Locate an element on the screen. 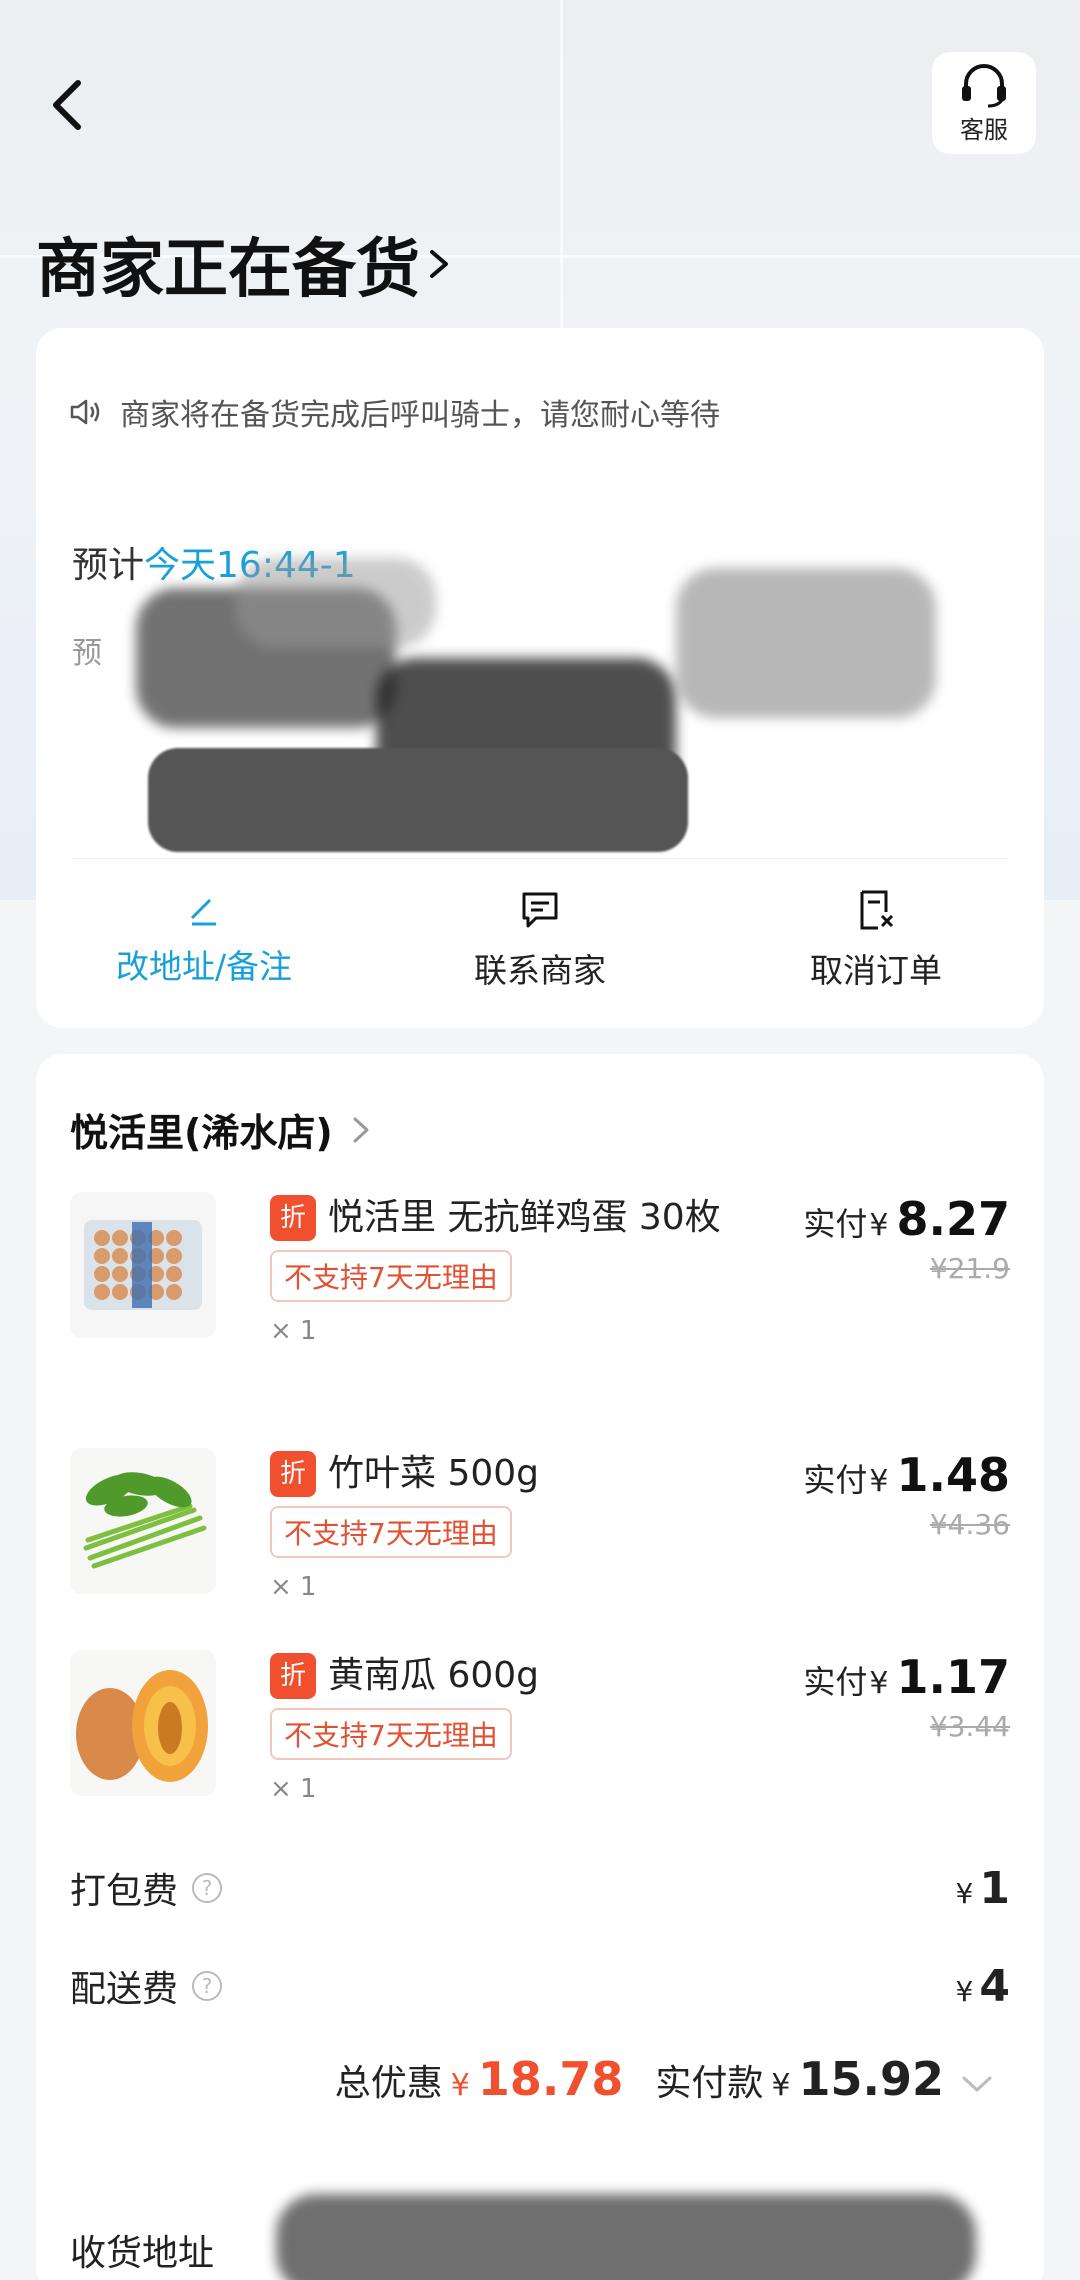  packing-fee-row: 打包费 ? ¥ 1 is located at coordinates (540, 1888).